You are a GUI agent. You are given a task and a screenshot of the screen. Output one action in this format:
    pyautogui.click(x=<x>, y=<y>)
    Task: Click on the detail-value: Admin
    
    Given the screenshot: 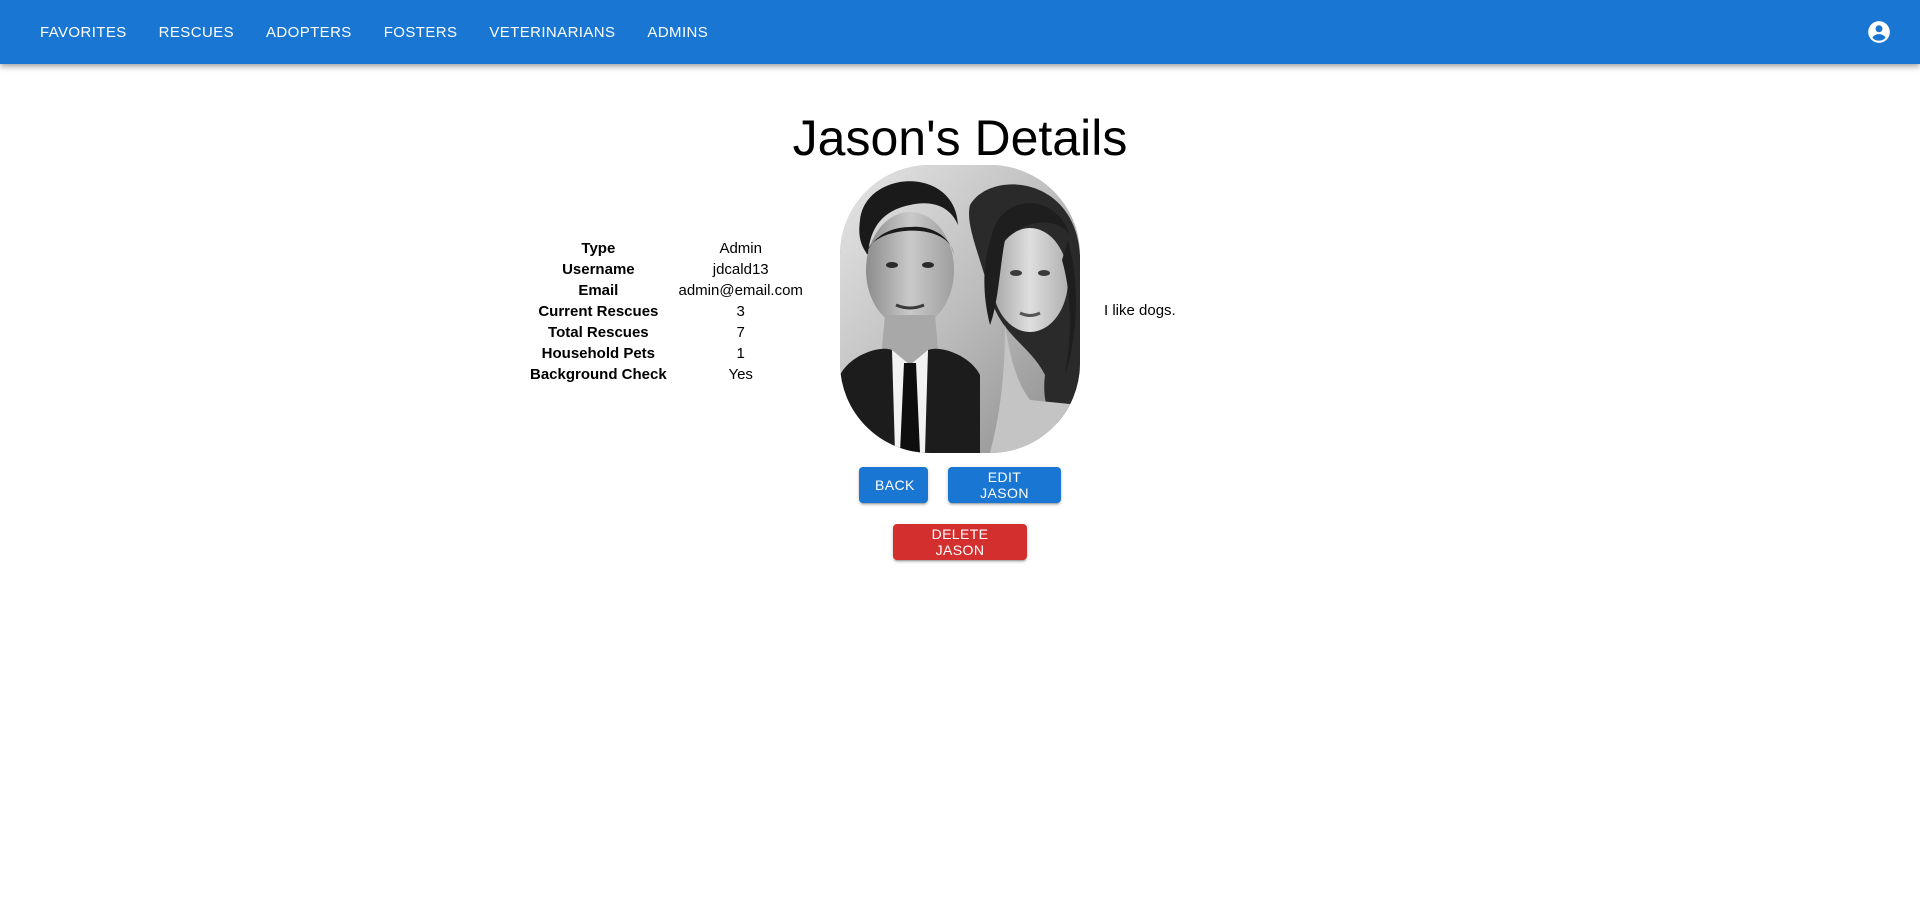 What is the action you would take?
    pyautogui.click(x=740, y=248)
    